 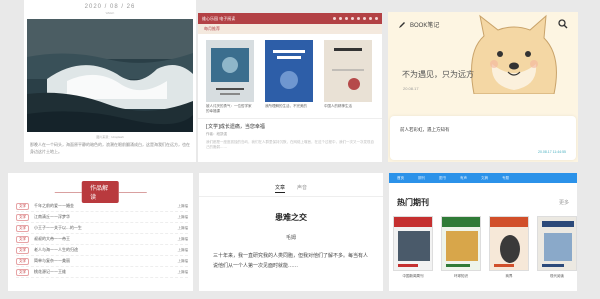 What do you see at coordinates (355, 18) in the screenshot?
I see `carousel-dots` at bounding box center [355, 18].